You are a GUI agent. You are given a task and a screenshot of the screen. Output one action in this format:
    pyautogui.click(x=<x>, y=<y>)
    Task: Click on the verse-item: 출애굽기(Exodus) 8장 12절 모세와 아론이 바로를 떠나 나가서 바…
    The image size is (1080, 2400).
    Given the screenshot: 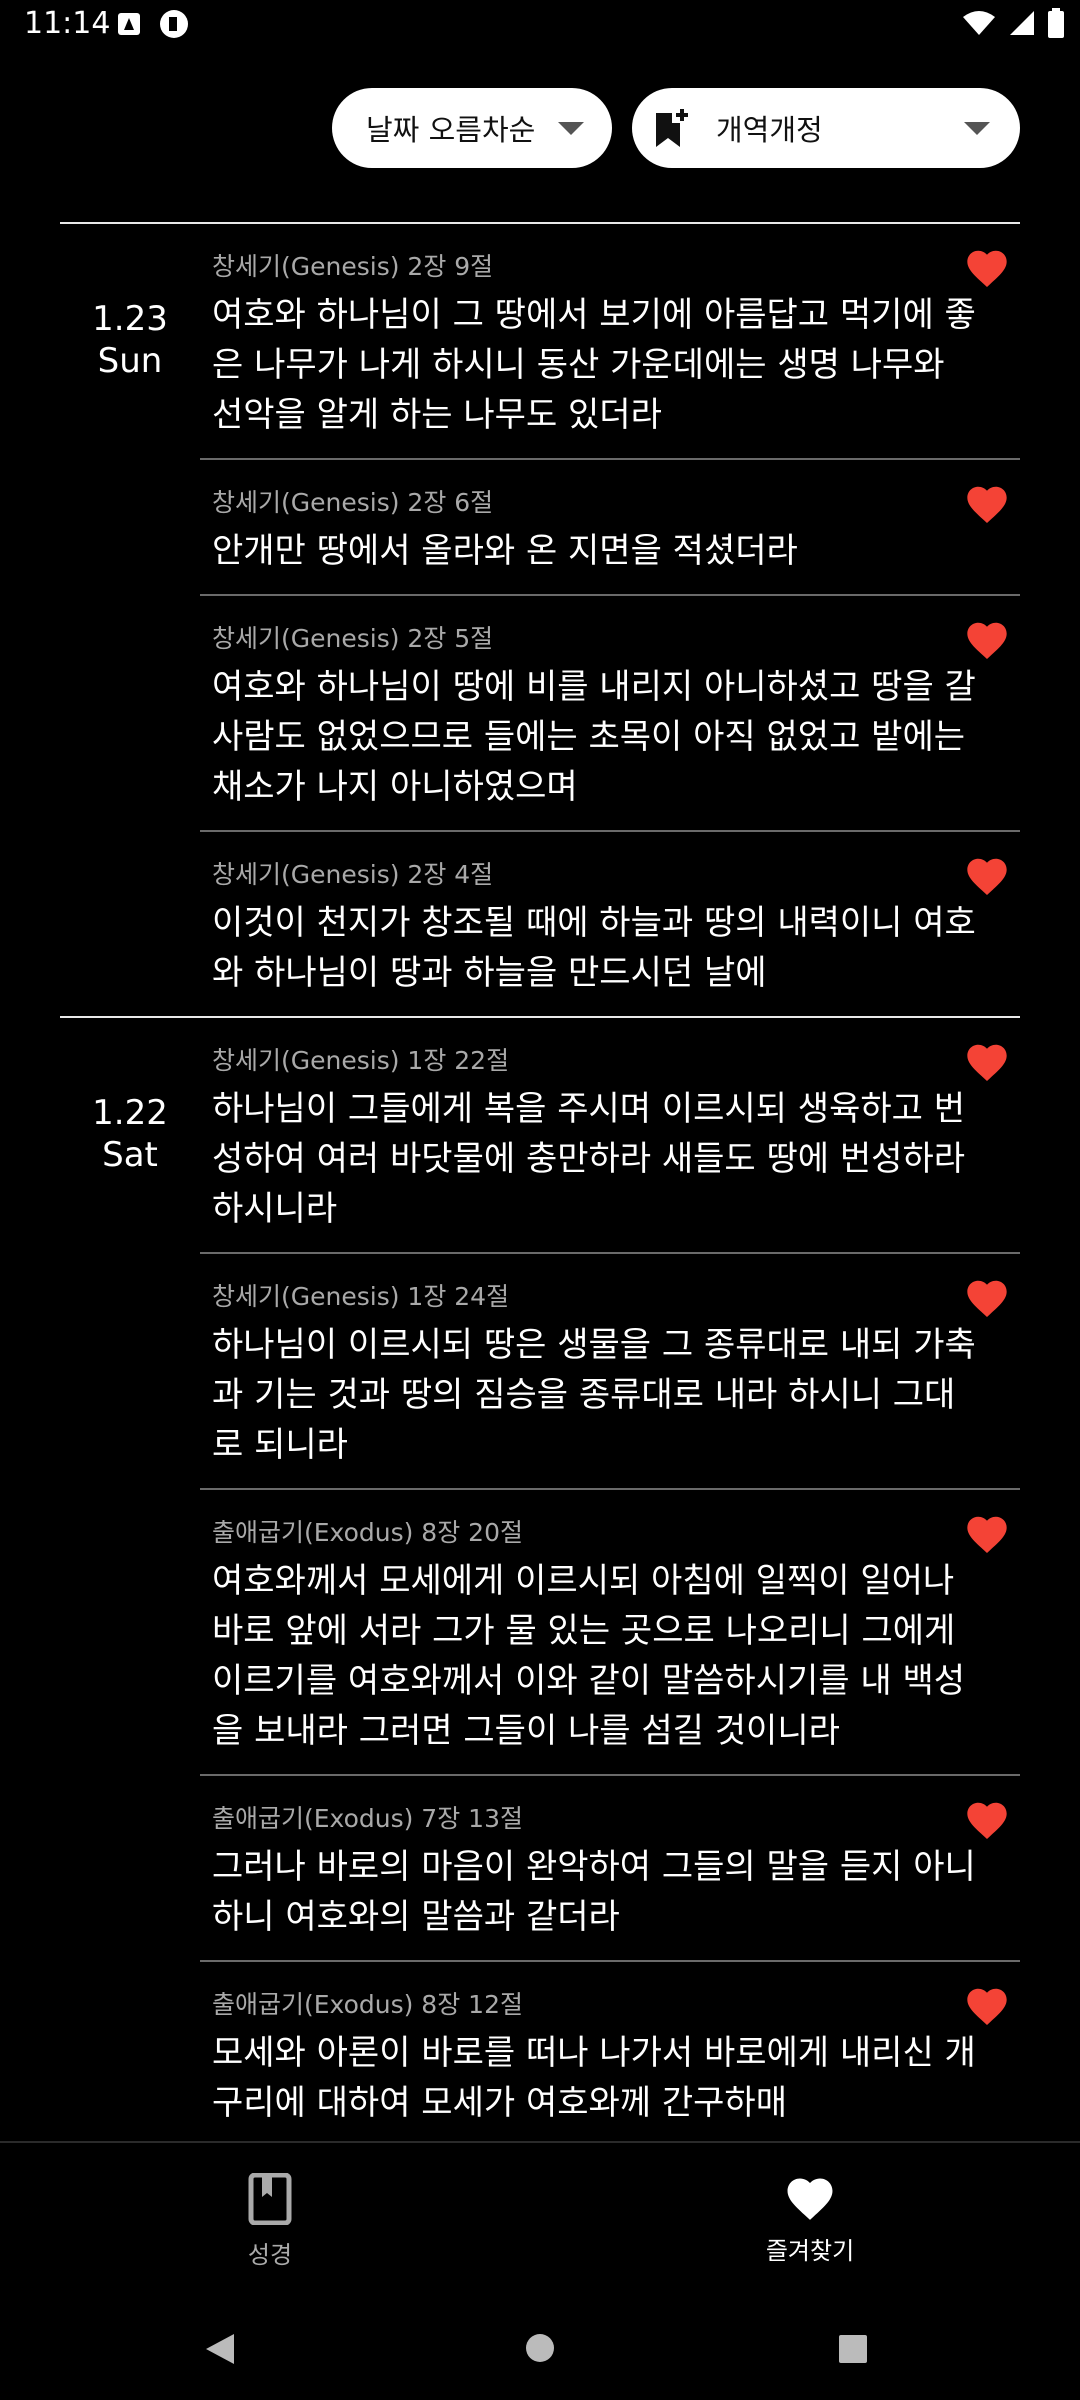 What is the action you would take?
    pyautogui.click(x=610, y=2052)
    